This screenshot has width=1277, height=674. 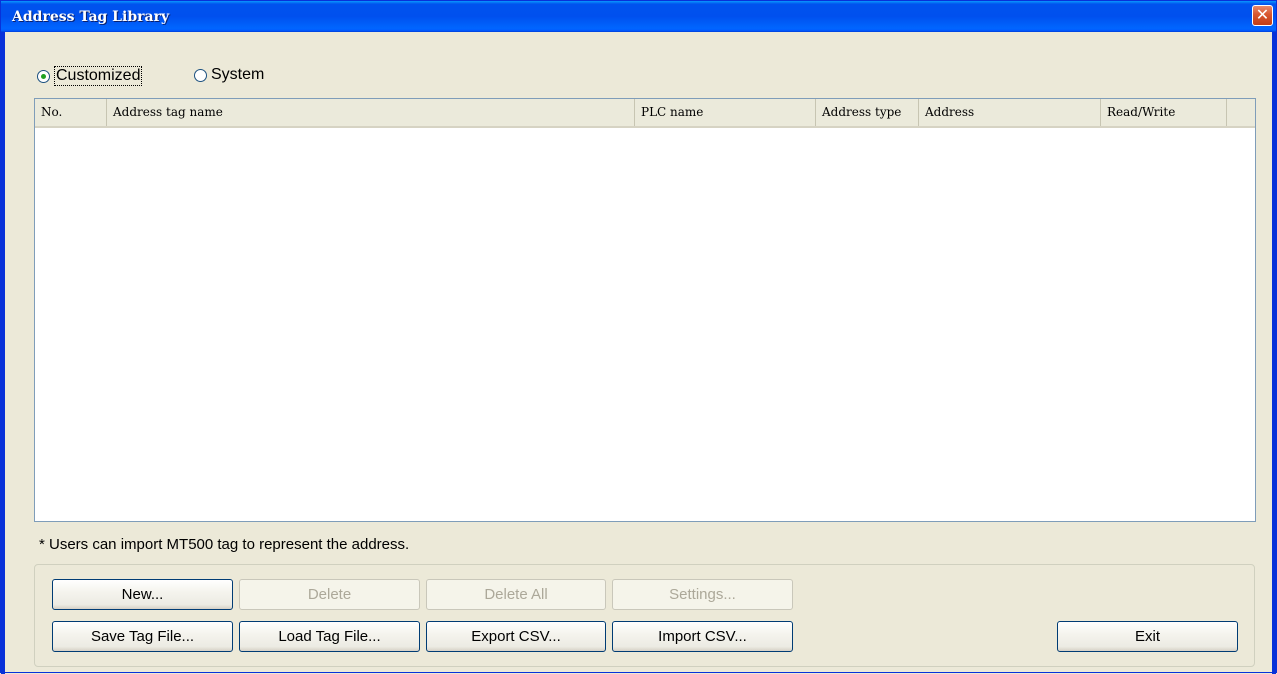 I want to click on window-title: Address Tag Library, so click(x=91, y=17).